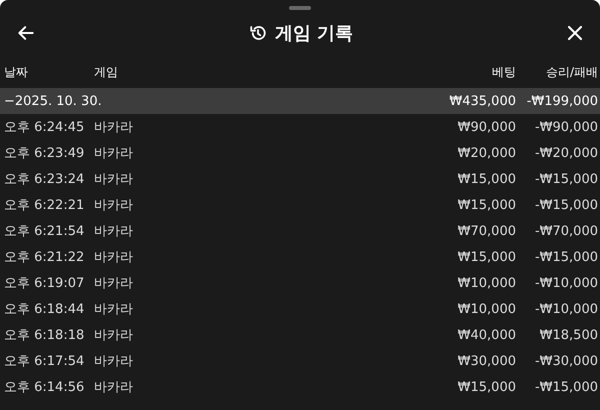  What do you see at coordinates (300, 101) in the screenshot?
I see `date-group-row: −2025. 10. 30. ₩435,000 -₩199,000` at bounding box center [300, 101].